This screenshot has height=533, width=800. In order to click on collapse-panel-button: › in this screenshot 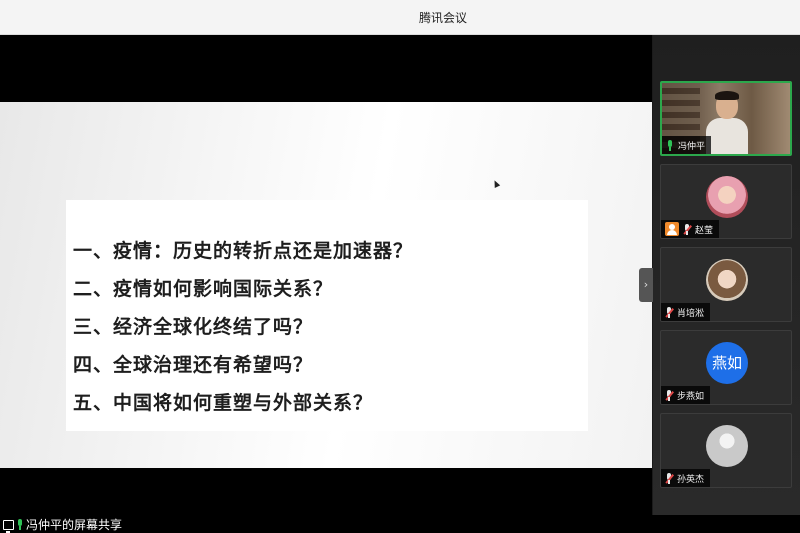, I will do `click(646, 285)`.